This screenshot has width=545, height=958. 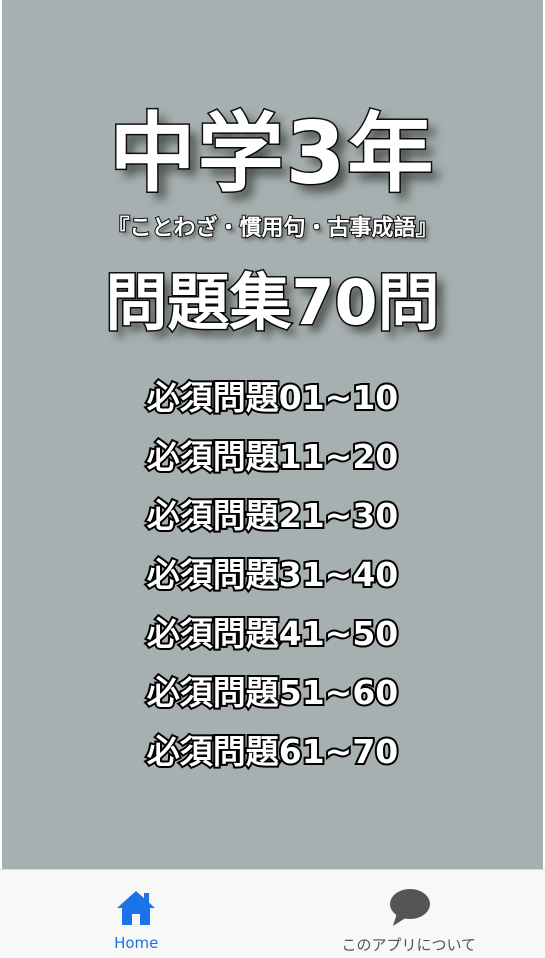 I want to click on tab-about-app: このアプリについて, so click(x=409, y=914).